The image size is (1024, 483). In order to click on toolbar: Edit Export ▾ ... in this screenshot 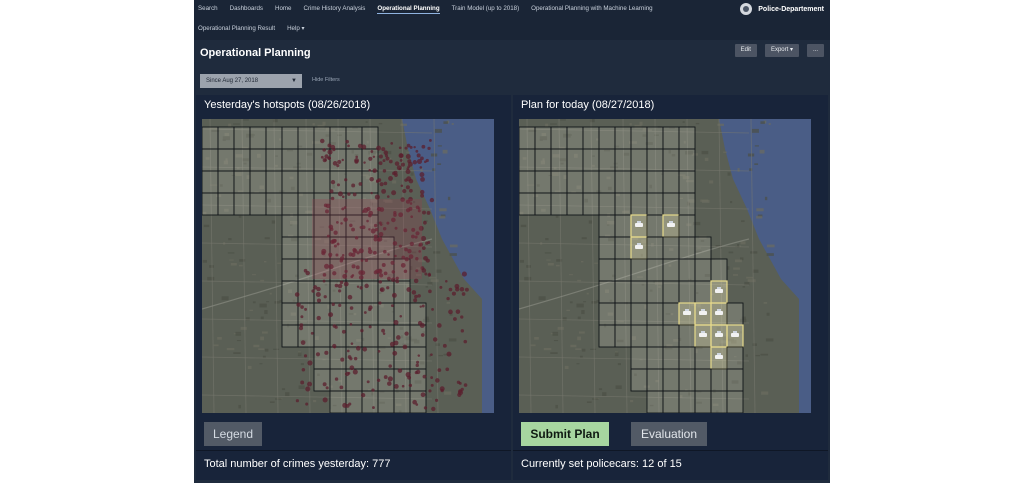, I will do `click(779, 50)`.